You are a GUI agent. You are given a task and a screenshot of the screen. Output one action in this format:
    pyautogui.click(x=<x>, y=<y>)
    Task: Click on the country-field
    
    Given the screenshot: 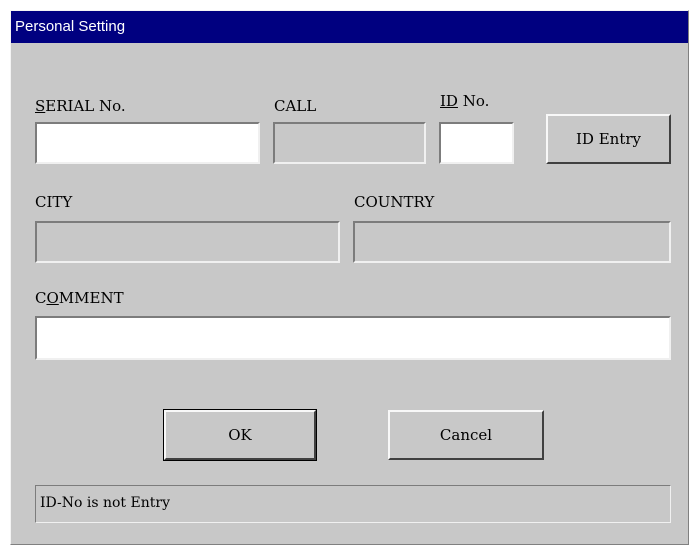 What is the action you would take?
    pyautogui.click(x=512, y=242)
    